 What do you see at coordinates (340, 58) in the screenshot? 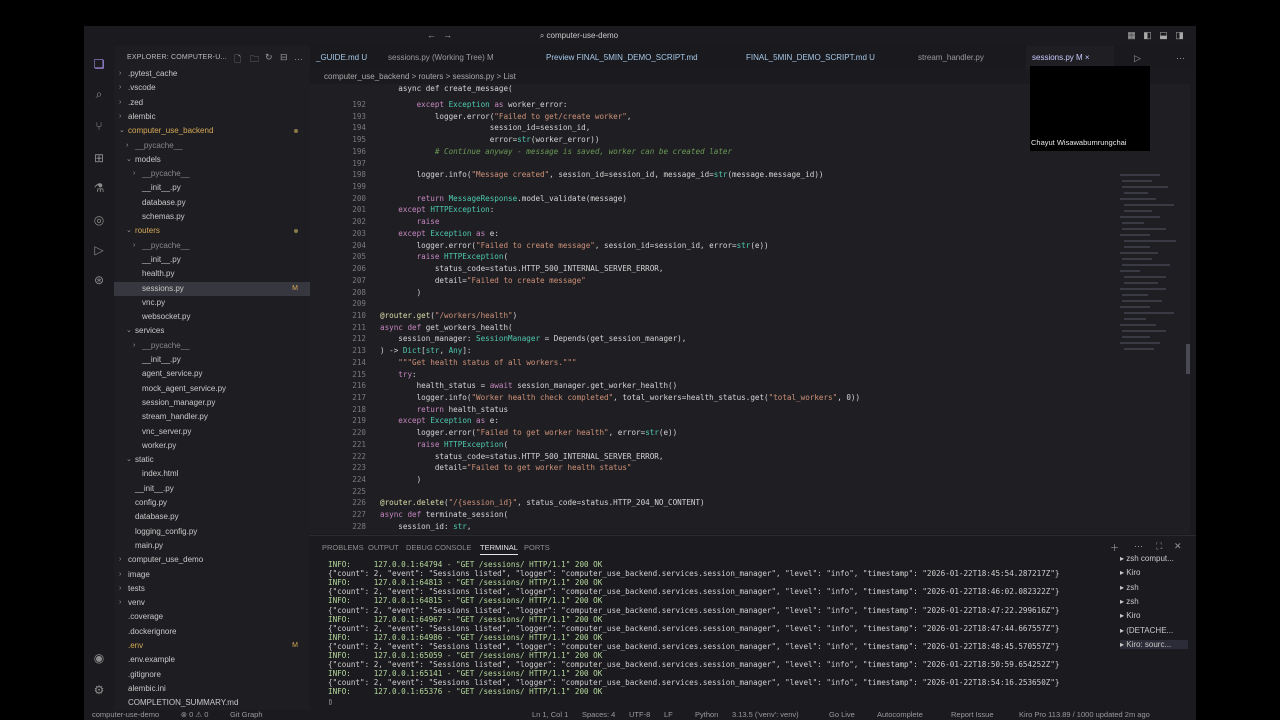
I see `editor-tab: _GUIDE.md U` at bounding box center [340, 58].